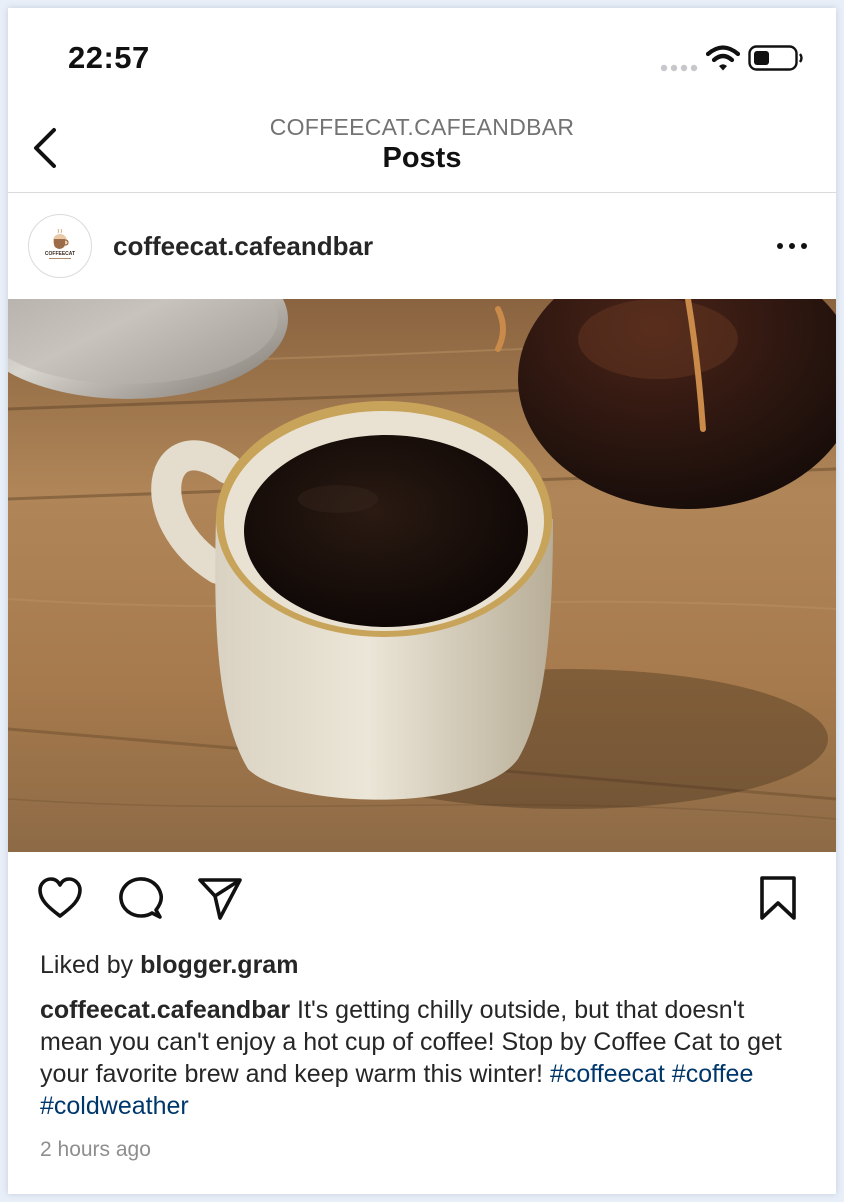 The image size is (844, 1202). What do you see at coordinates (114, 1106) in the screenshot?
I see `hashtag: #coldweather` at bounding box center [114, 1106].